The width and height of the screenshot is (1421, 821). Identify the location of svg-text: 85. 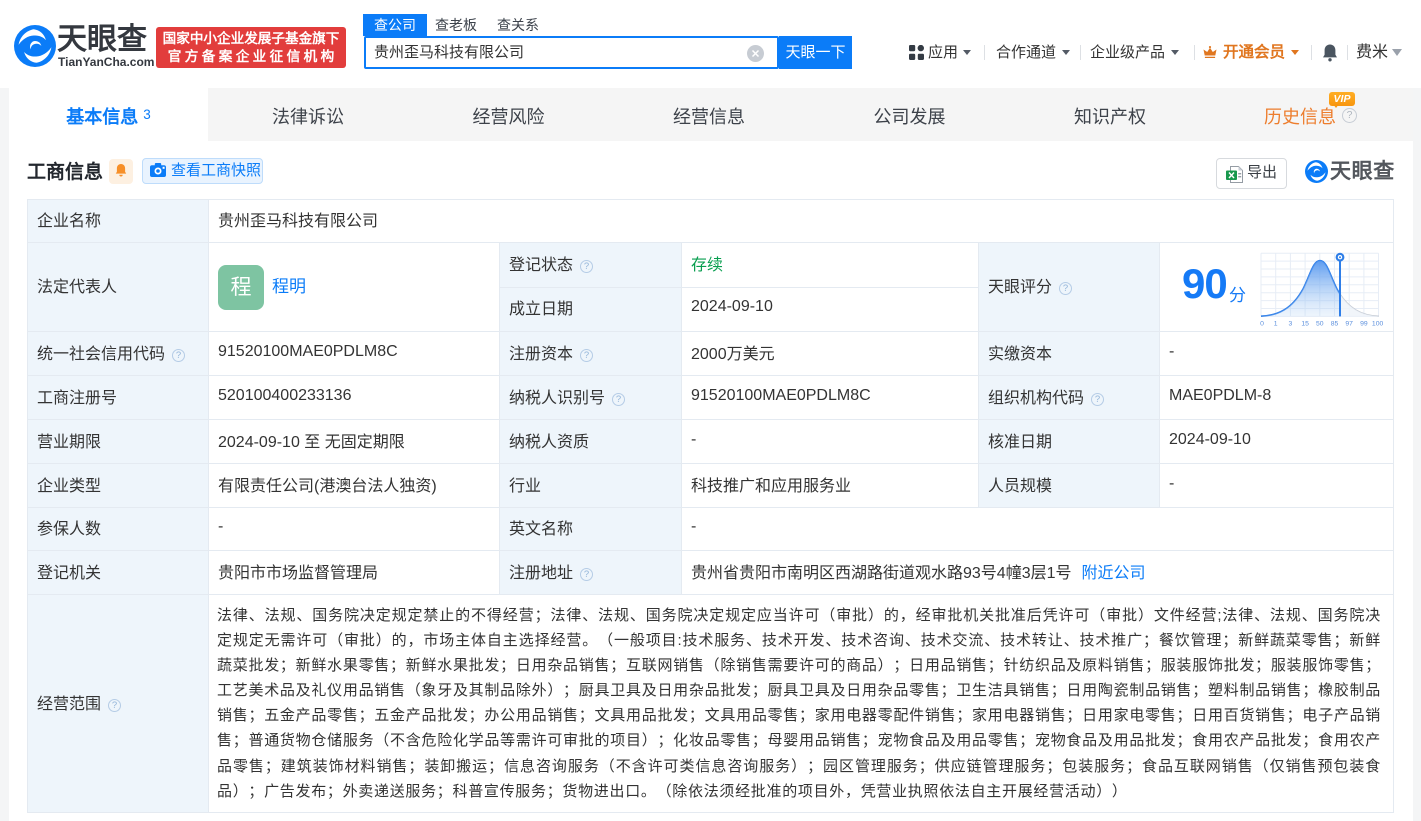
(1335, 324).